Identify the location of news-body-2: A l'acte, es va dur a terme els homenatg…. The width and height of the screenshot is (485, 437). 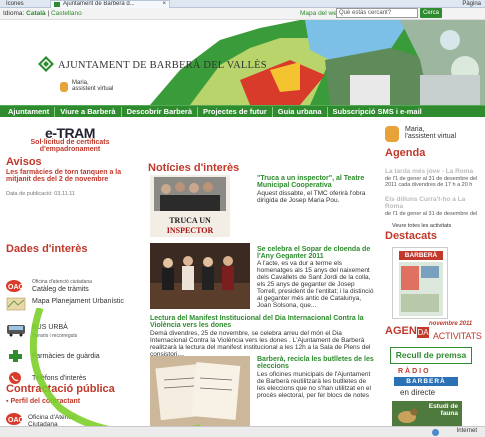
(315, 284).